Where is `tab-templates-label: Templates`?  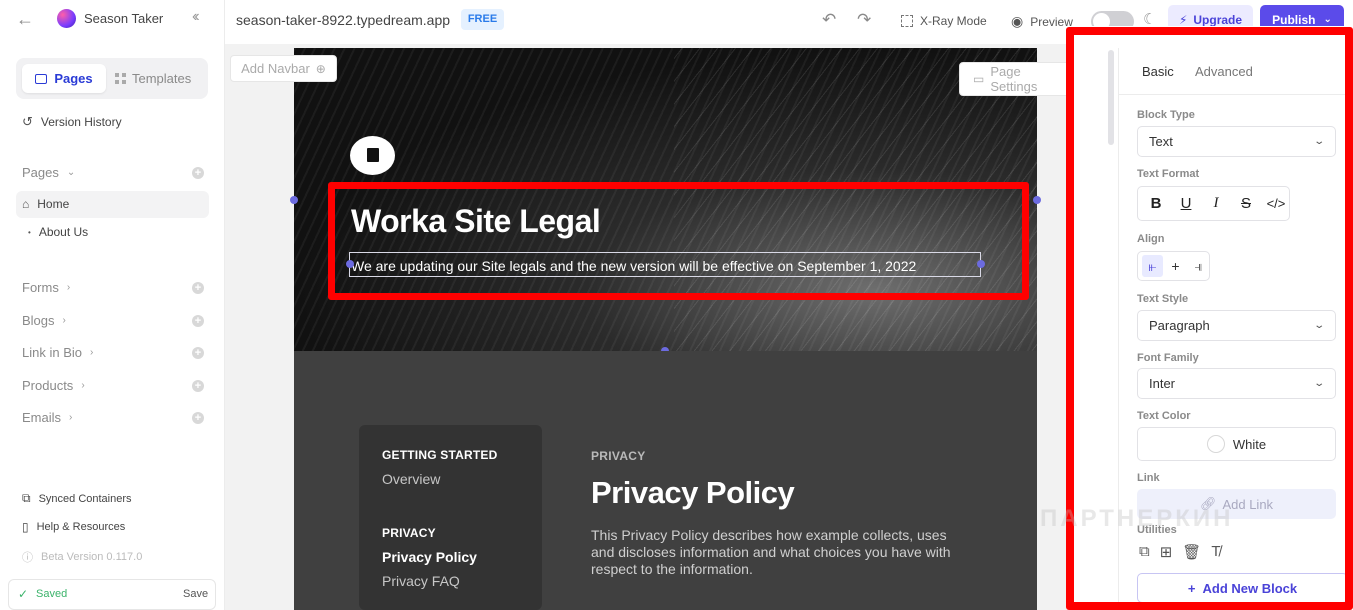 tab-templates-label: Templates is located at coordinates (162, 78).